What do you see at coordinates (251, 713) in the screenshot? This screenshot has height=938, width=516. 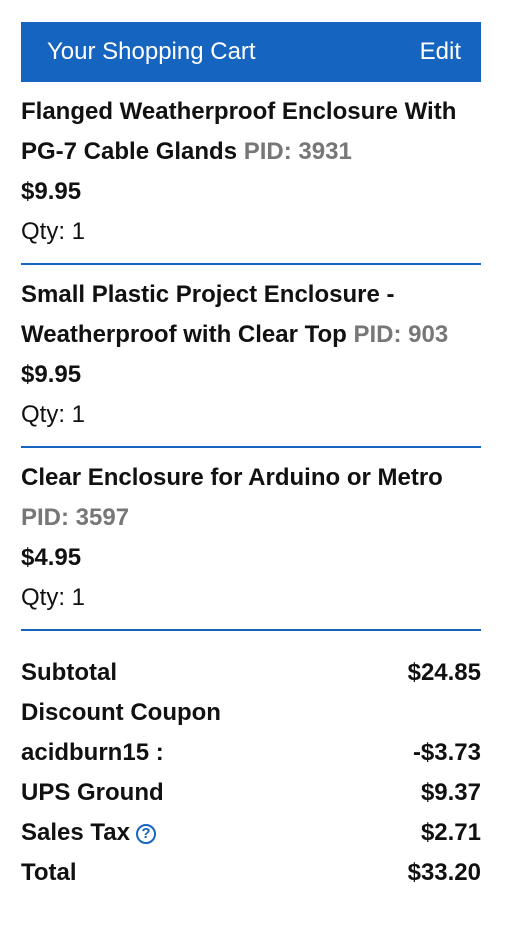 I see `discount-label-row: Discount Coupon` at bounding box center [251, 713].